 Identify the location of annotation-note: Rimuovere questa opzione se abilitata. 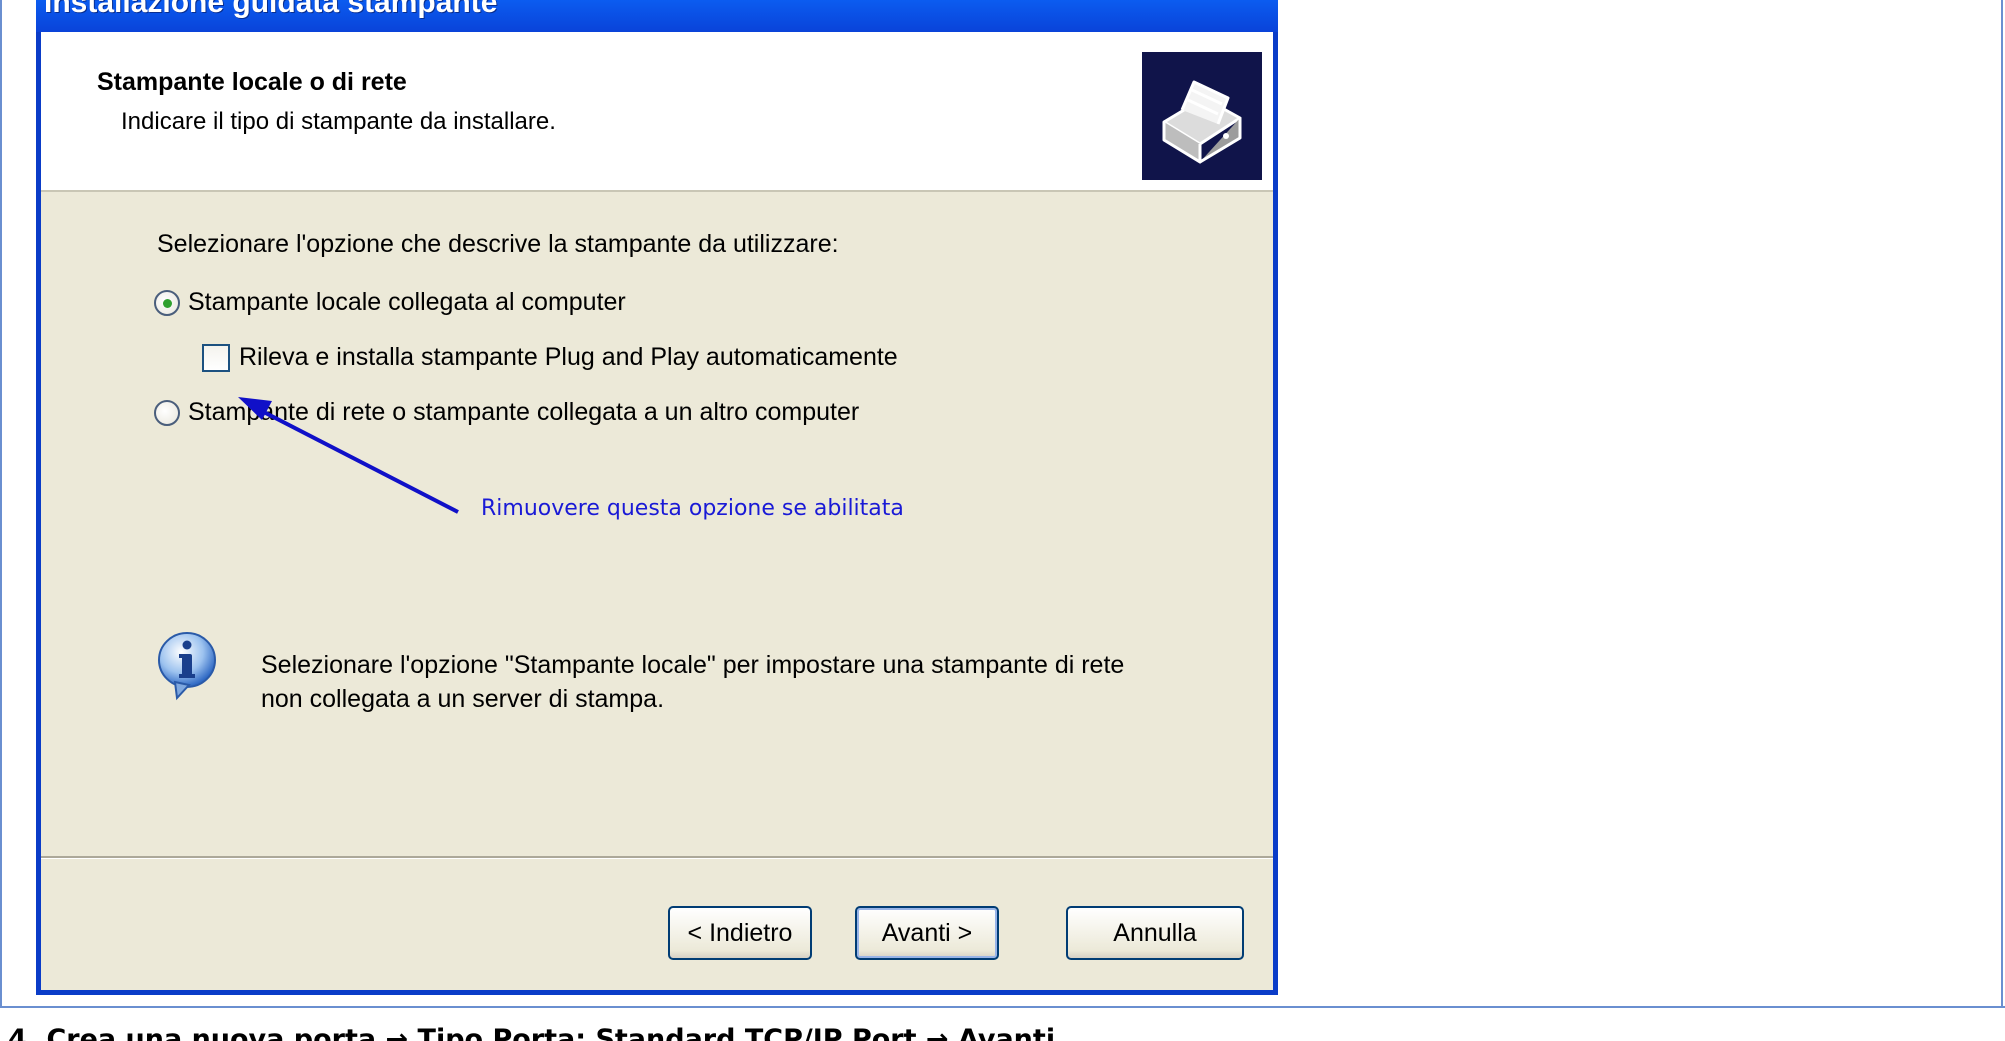
(692, 508).